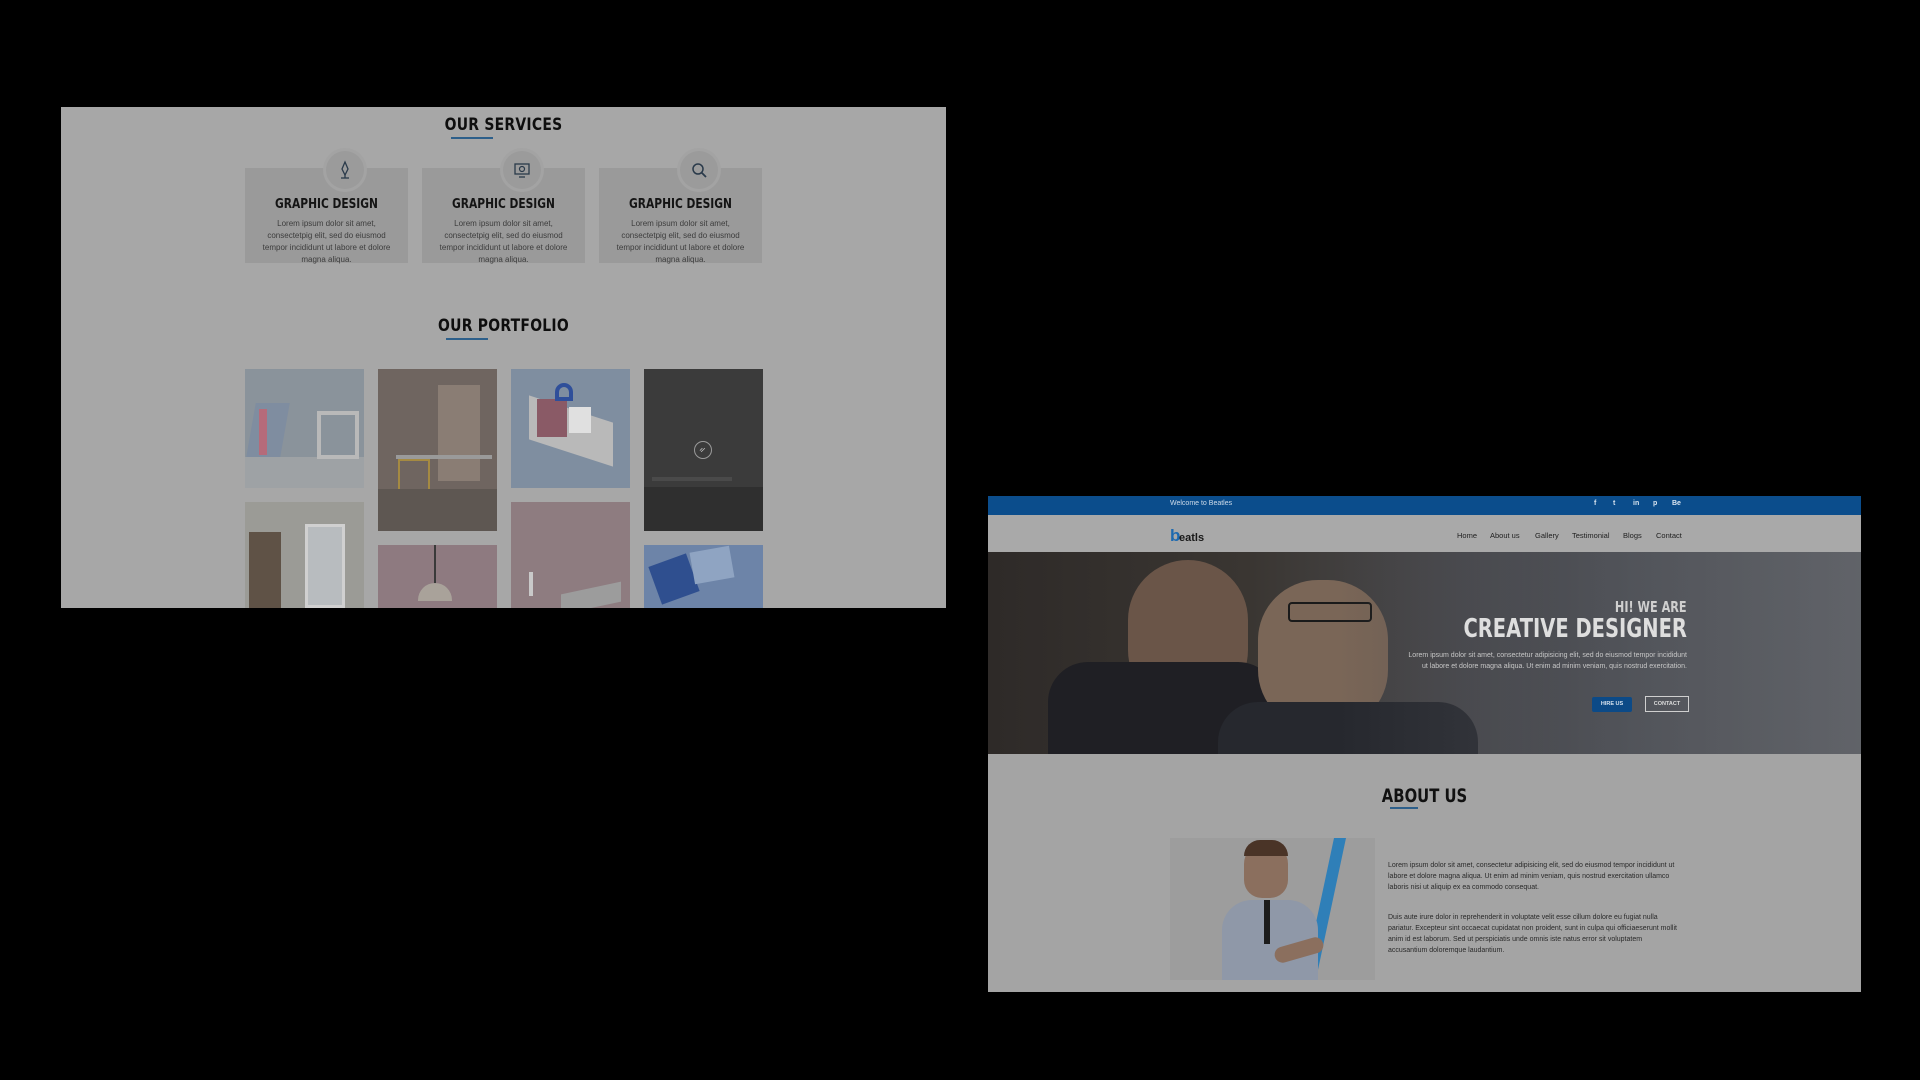 This screenshot has height=1080, width=1920. Describe the element at coordinates (1272, 909) in the screenshot. I see `about-photo` at that location.